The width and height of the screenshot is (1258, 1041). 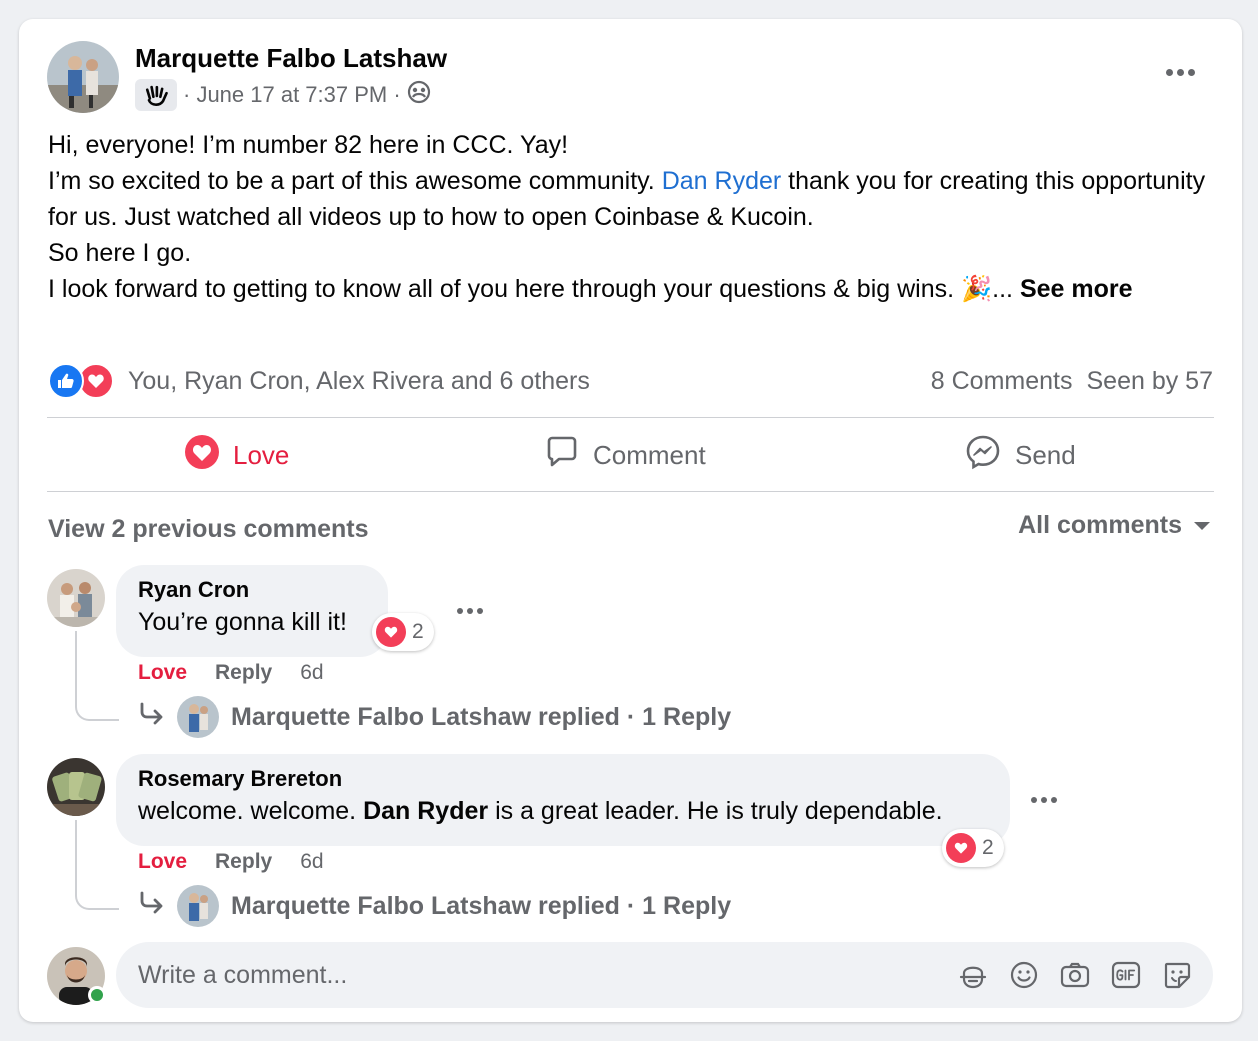 What do you see at coordinates (156, 95) in the screenshot?
I see `new-member-wave-icon` at bounding box center [156, 95].